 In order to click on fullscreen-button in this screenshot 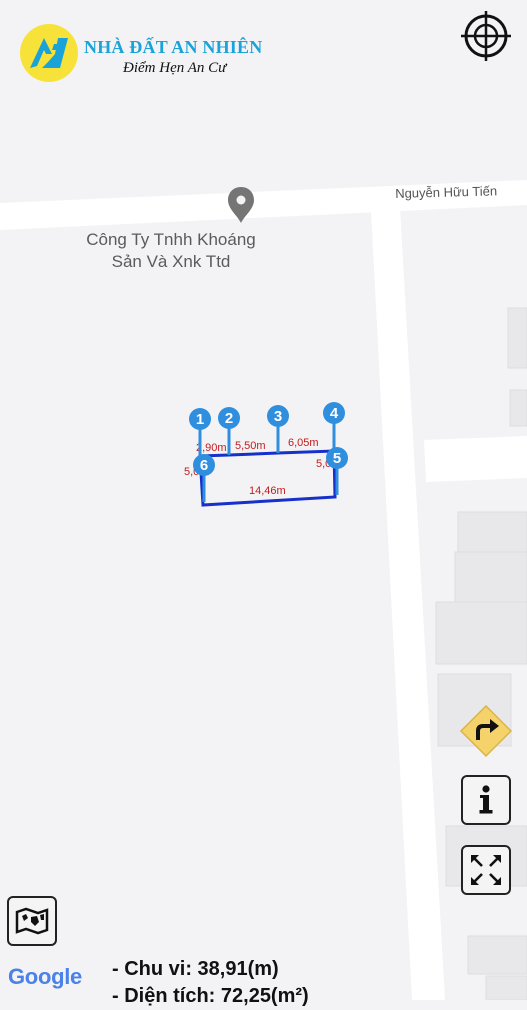, I will do `click(486, 870)`.